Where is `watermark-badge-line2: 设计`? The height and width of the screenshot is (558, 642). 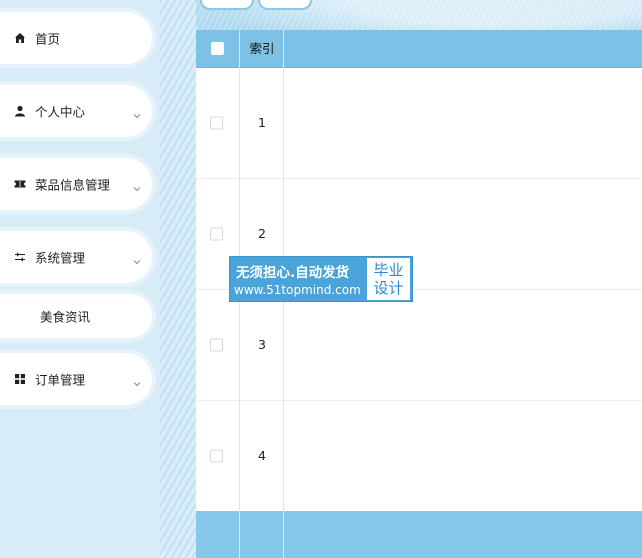
watermark-badge-line2: 设计 is located at coordinates (388, 288).